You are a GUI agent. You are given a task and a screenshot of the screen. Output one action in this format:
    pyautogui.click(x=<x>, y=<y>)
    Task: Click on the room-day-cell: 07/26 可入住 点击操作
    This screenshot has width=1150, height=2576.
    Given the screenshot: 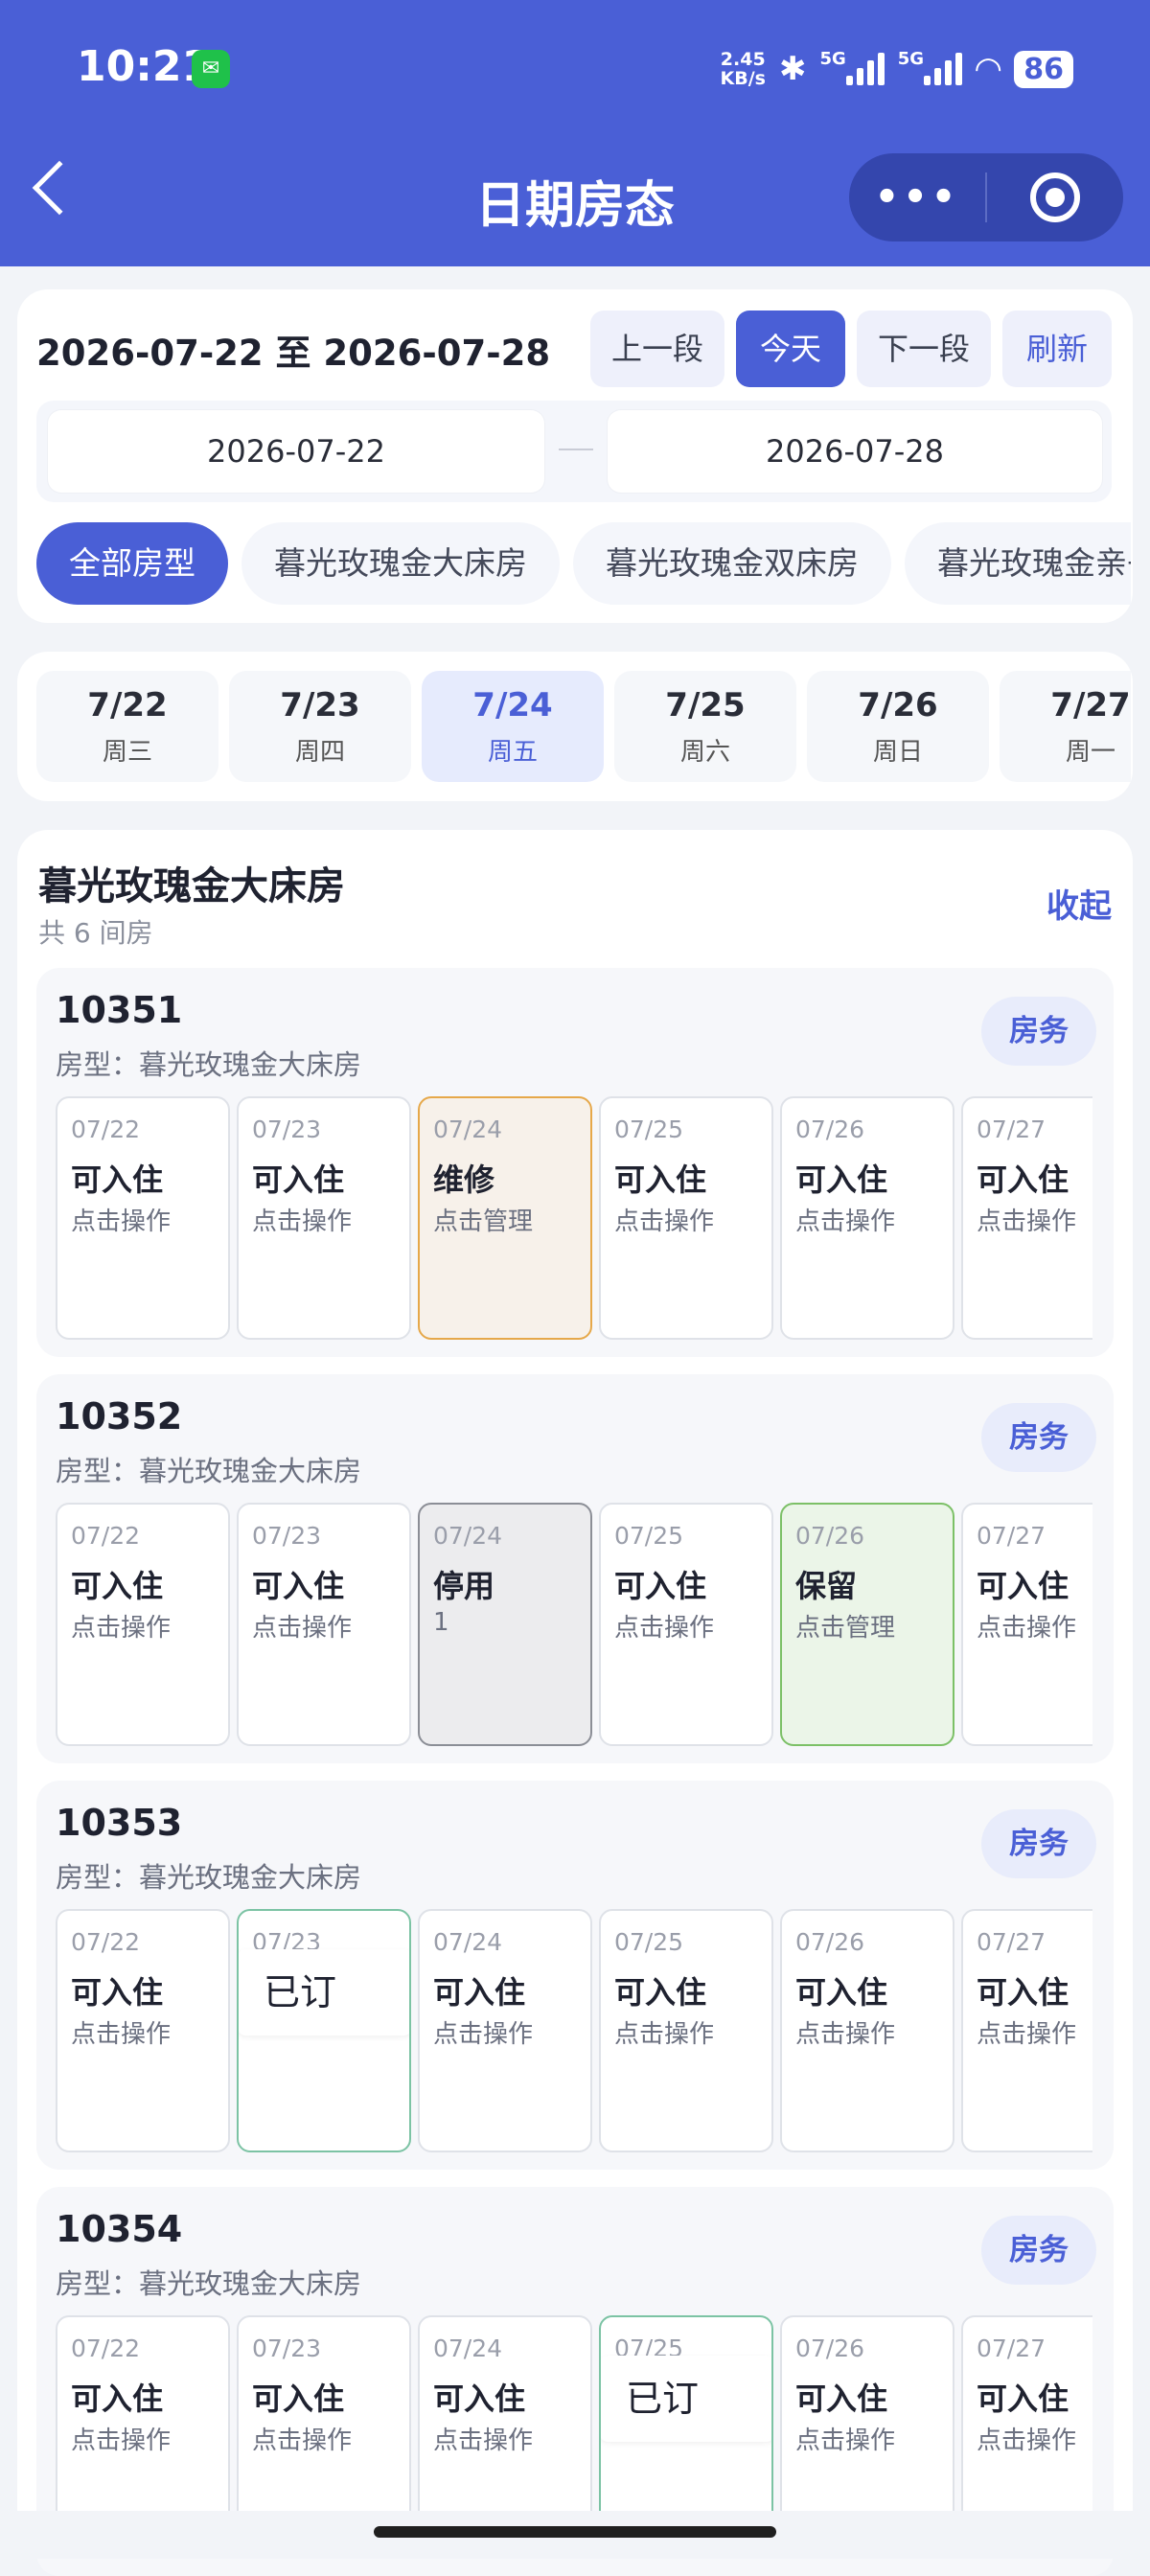 What is the action you would take?
    pyautogui.click(x=867, y=2030)
    